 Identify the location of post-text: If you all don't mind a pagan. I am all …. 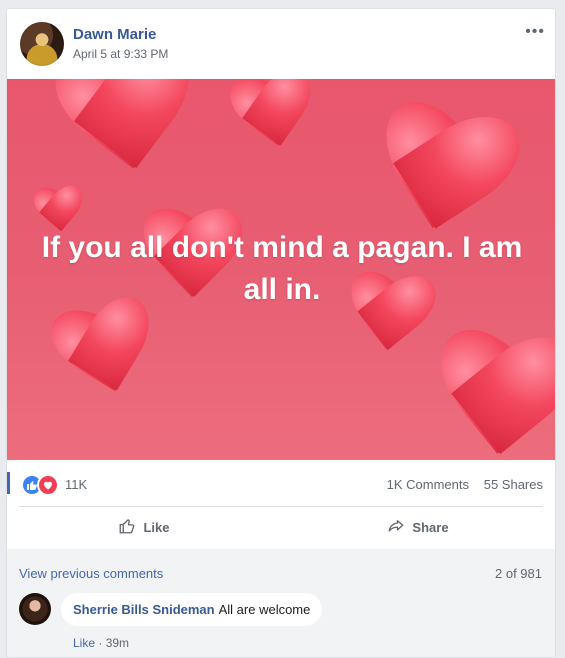
(282, 268).